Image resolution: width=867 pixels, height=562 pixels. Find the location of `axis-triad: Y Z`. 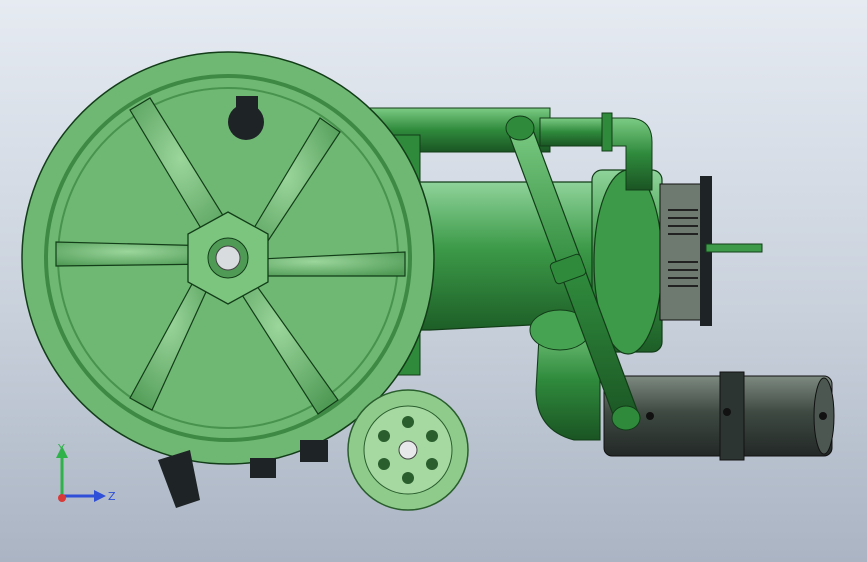

axis-triad: Y Z is located at coordinates (86, 472).